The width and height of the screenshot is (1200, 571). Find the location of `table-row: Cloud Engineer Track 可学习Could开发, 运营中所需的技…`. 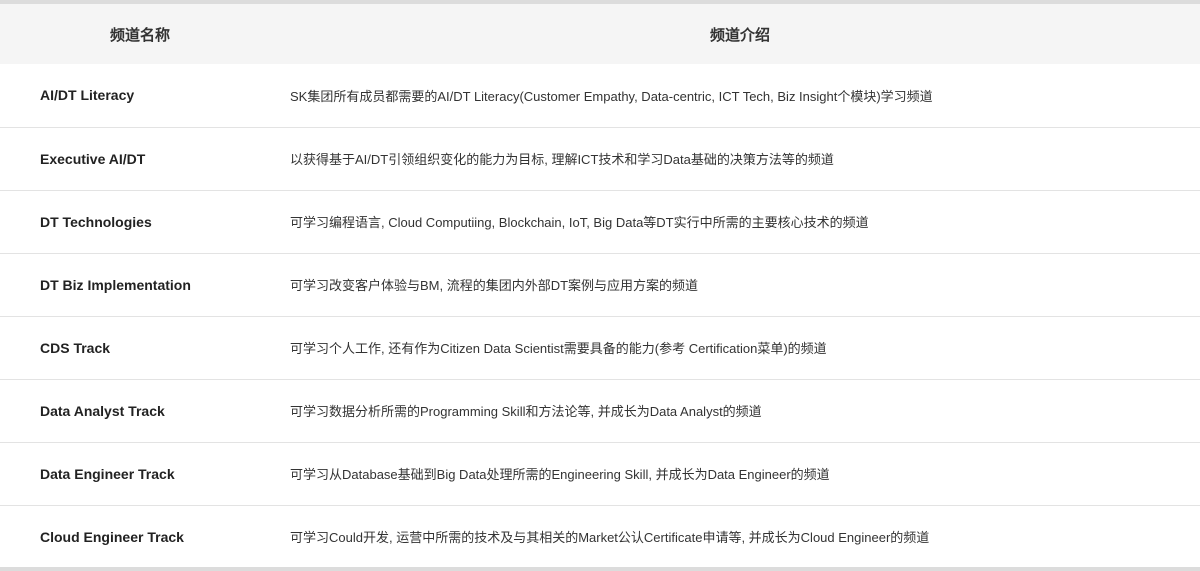

table-row: Cloud Engineer Track 可学习Could开发, 运营中所需的技… is located at coordinates (600, 536).